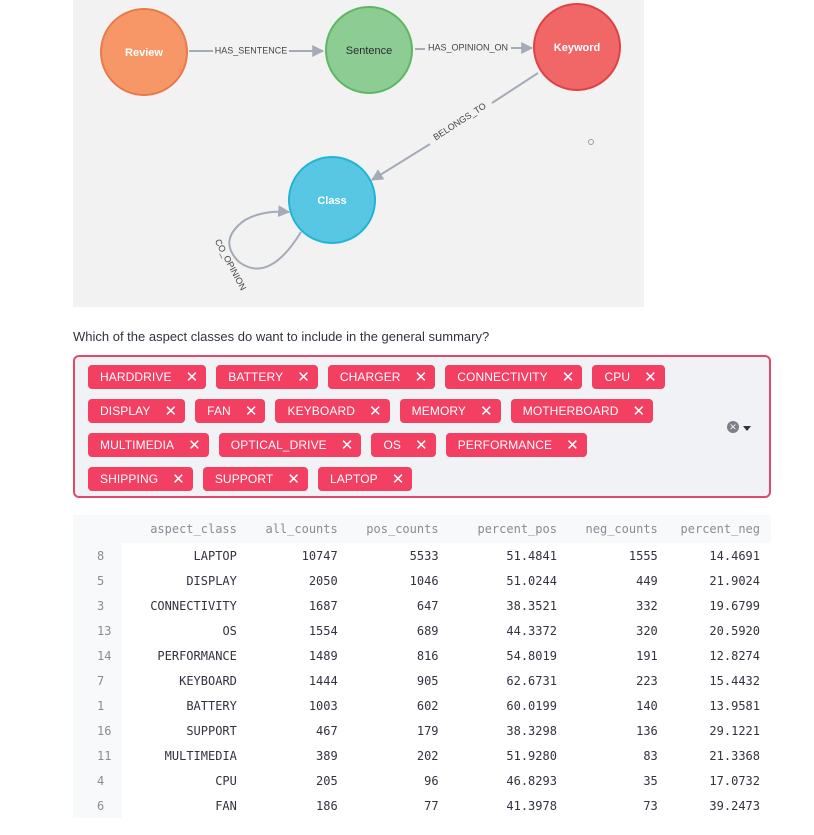 This screenshot has height=835, width=814. I want to click on chip-shipping: SHIPPING ✕, so click(140, 479).